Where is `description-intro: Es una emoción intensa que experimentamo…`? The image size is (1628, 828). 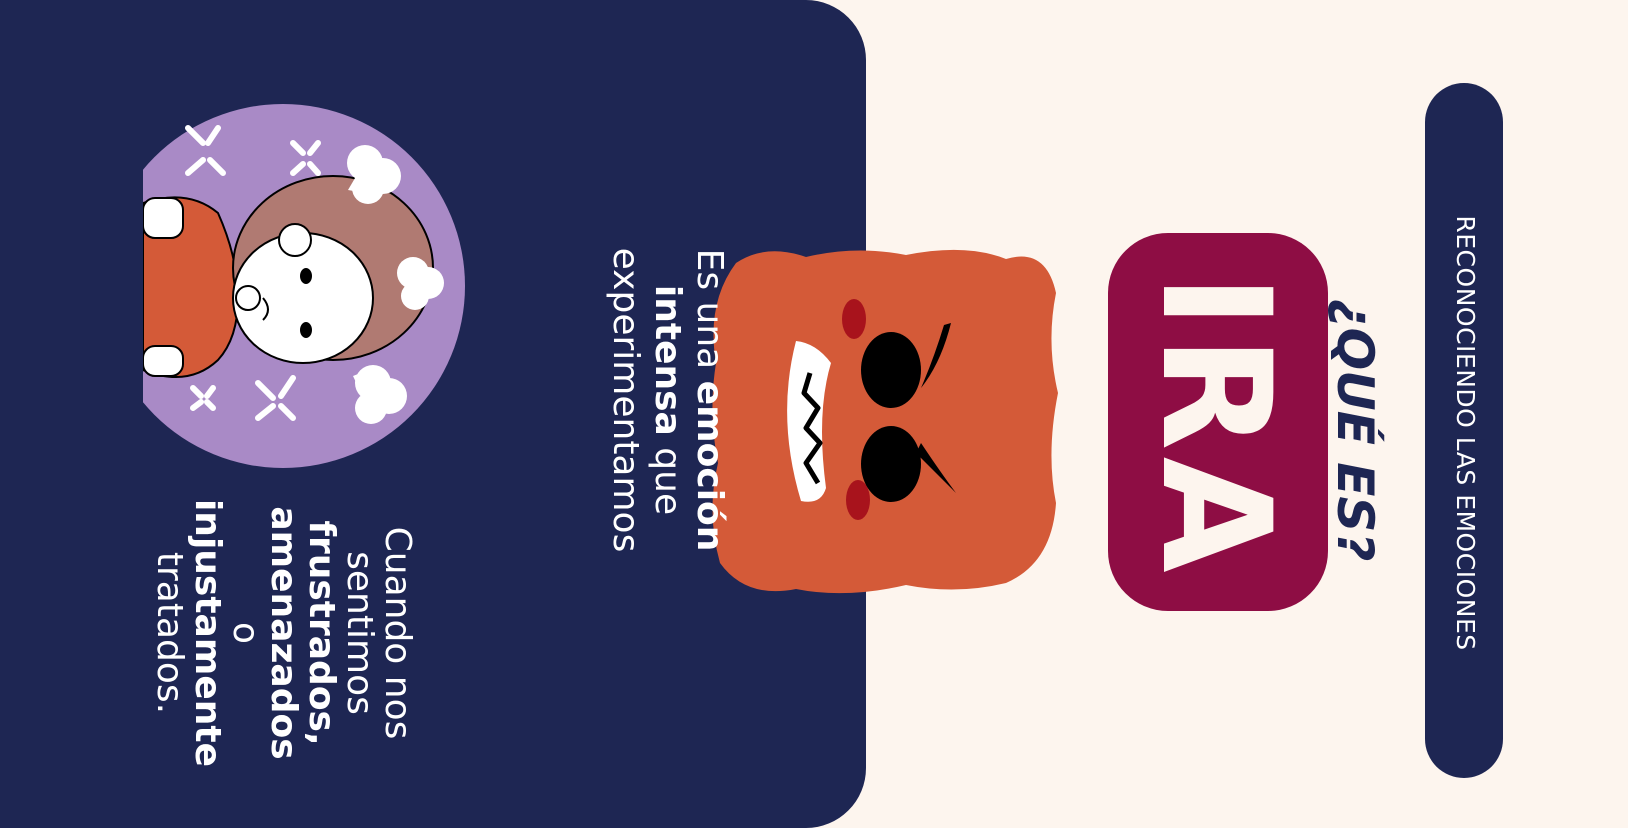 description-intro: Es una emoción intensa que experimentamo… is located at coordinates (655, 400).